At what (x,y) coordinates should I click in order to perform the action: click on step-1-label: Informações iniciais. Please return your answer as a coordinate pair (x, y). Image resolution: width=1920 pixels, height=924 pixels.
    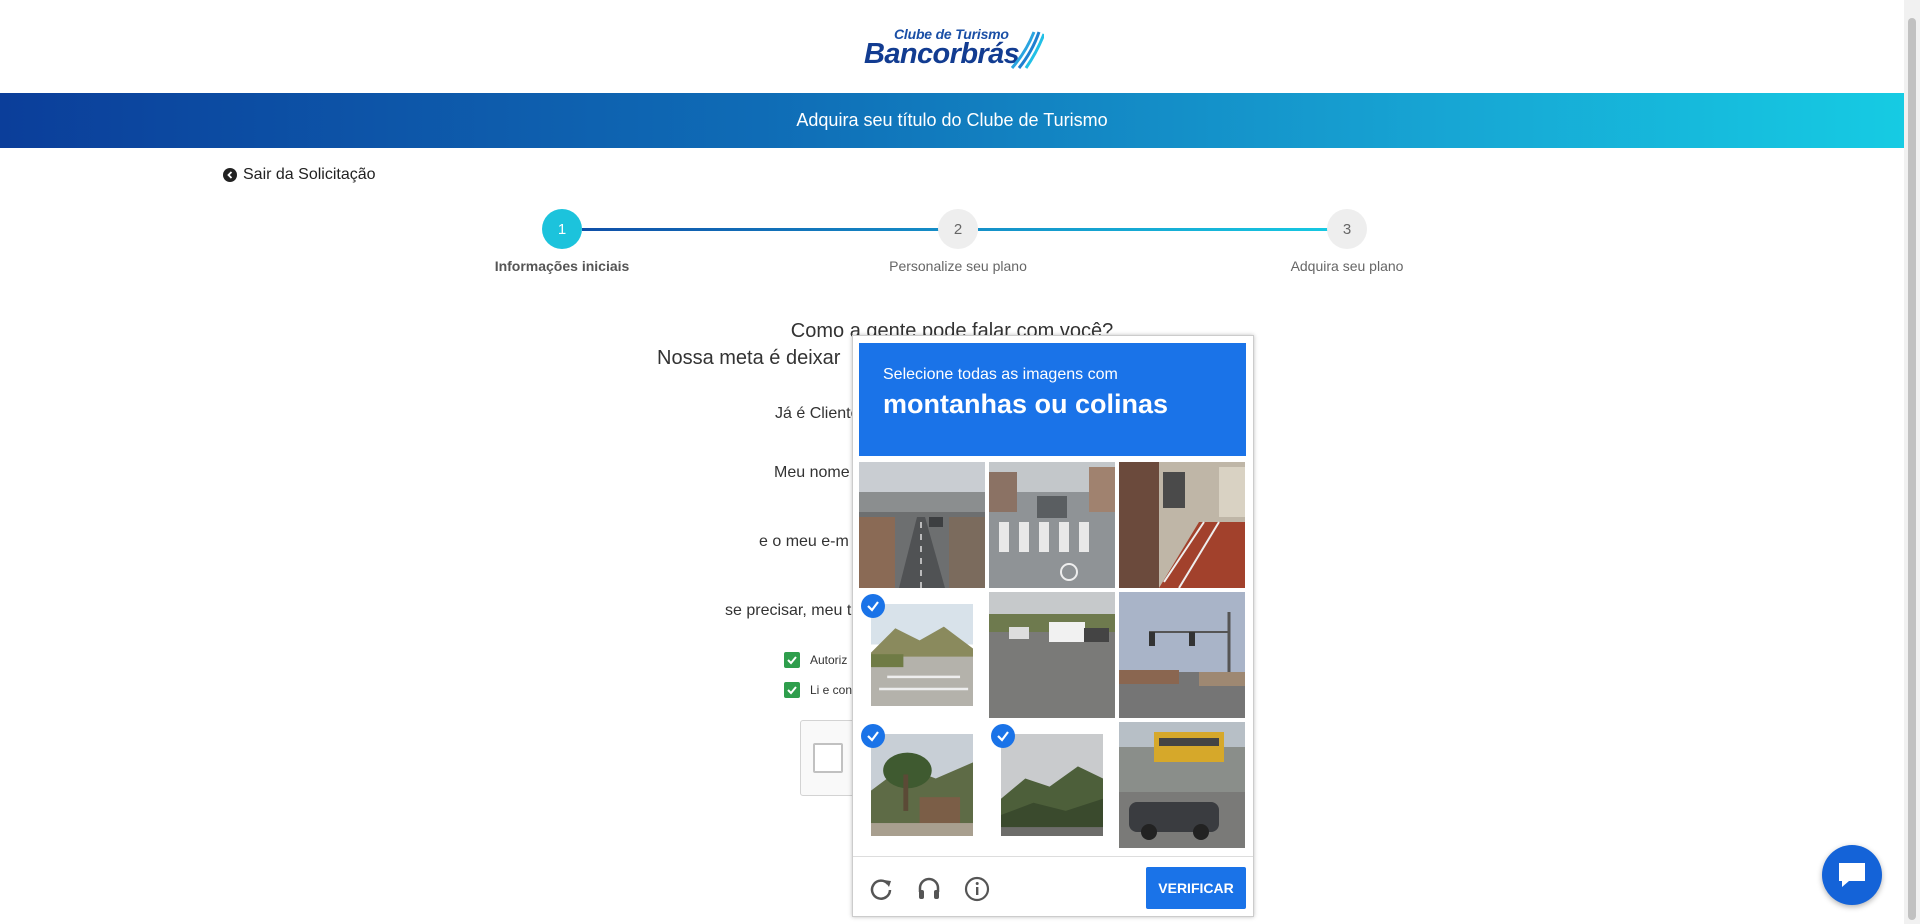
    Looking at the image, I should click on (562, 266).